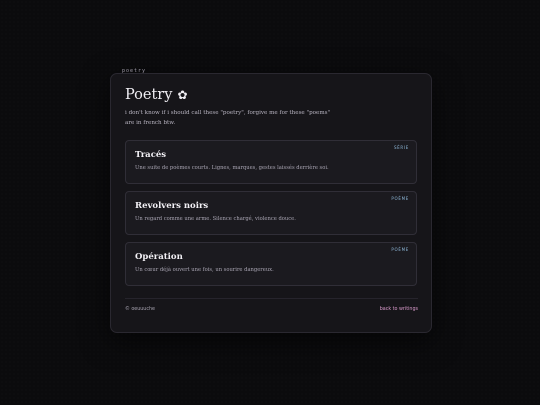 This screenshot has height=405, width=540. I want to click on card-title: Revolvers noirs, so click(172, 206).